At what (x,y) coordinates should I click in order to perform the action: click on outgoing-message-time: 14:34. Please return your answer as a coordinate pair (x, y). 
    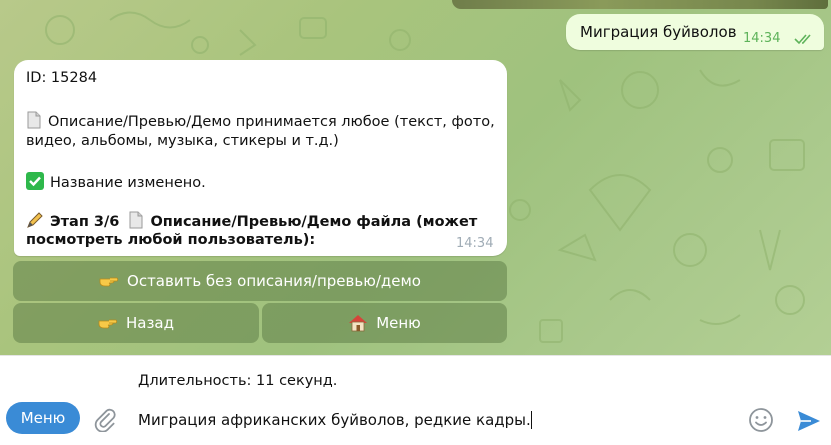
    Looking at the image, I should click on (762, 38).